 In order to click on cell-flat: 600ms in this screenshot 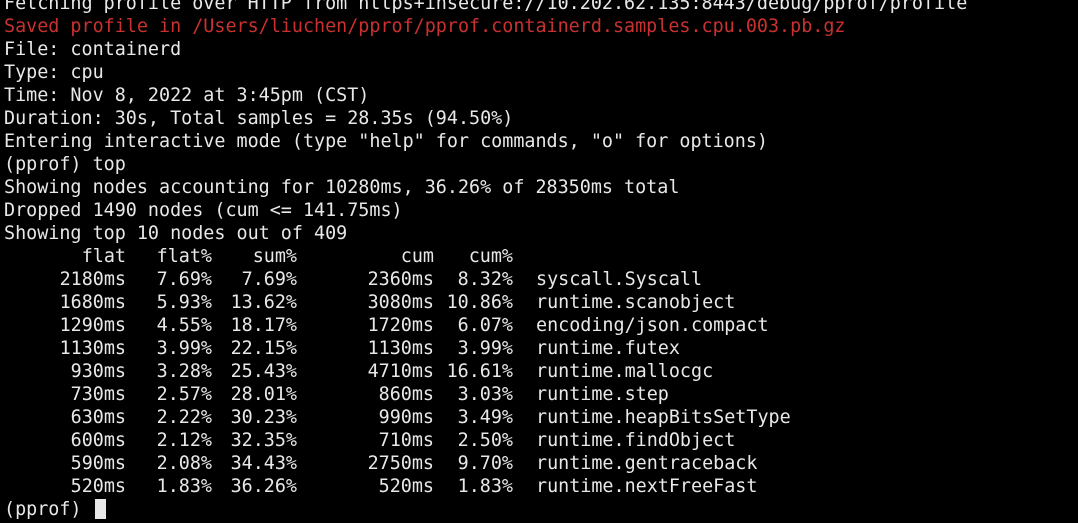, I will do `click(98, 440)`.